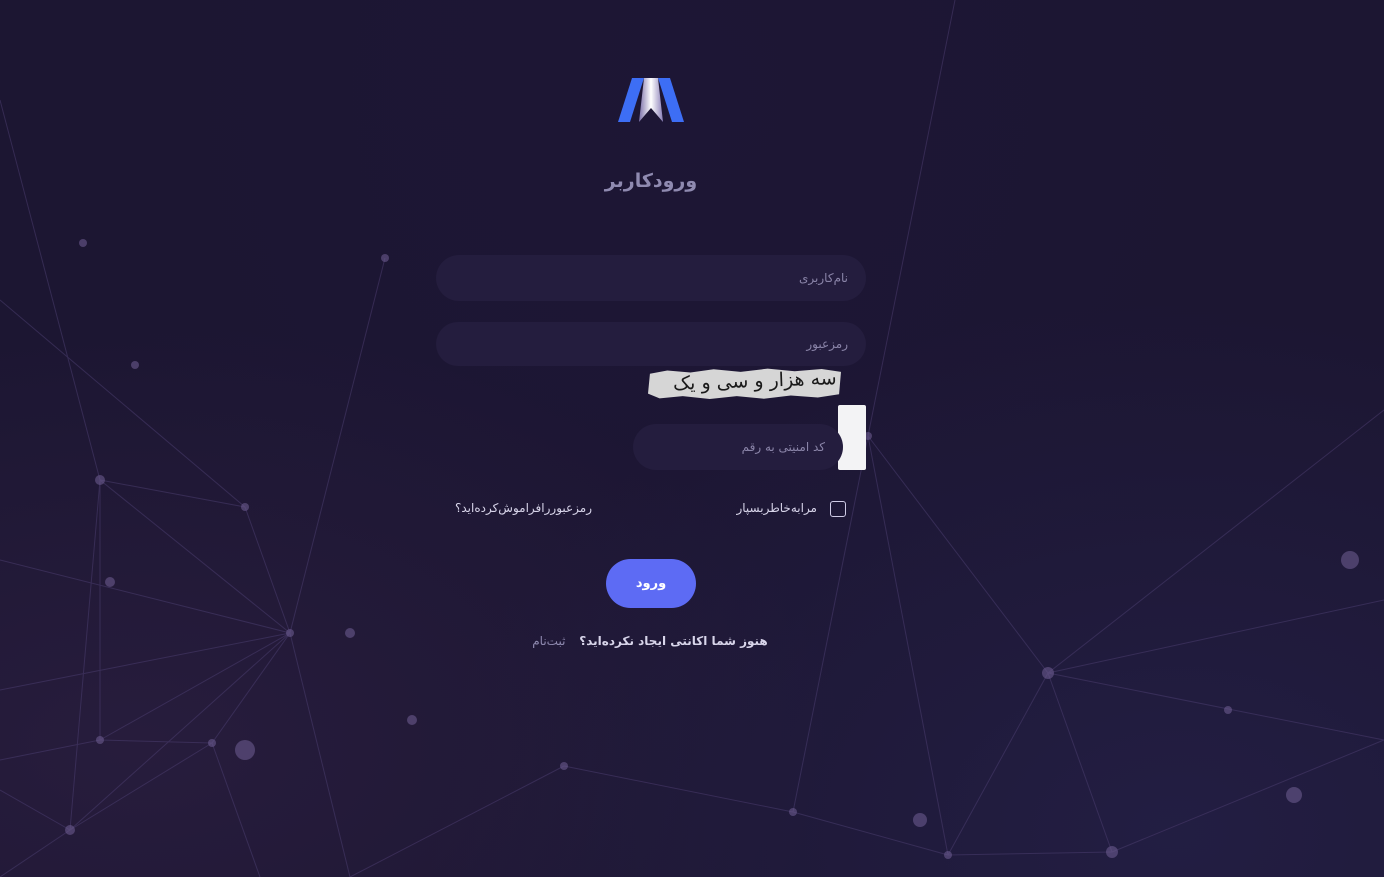 This screenshot has height=877, width=1384. Describe the element at coordinates (673, 641) in the screenshot. I see `signup-question: هنوز شما اکانتی ایجاد نکرده‌اید؟` at that location.